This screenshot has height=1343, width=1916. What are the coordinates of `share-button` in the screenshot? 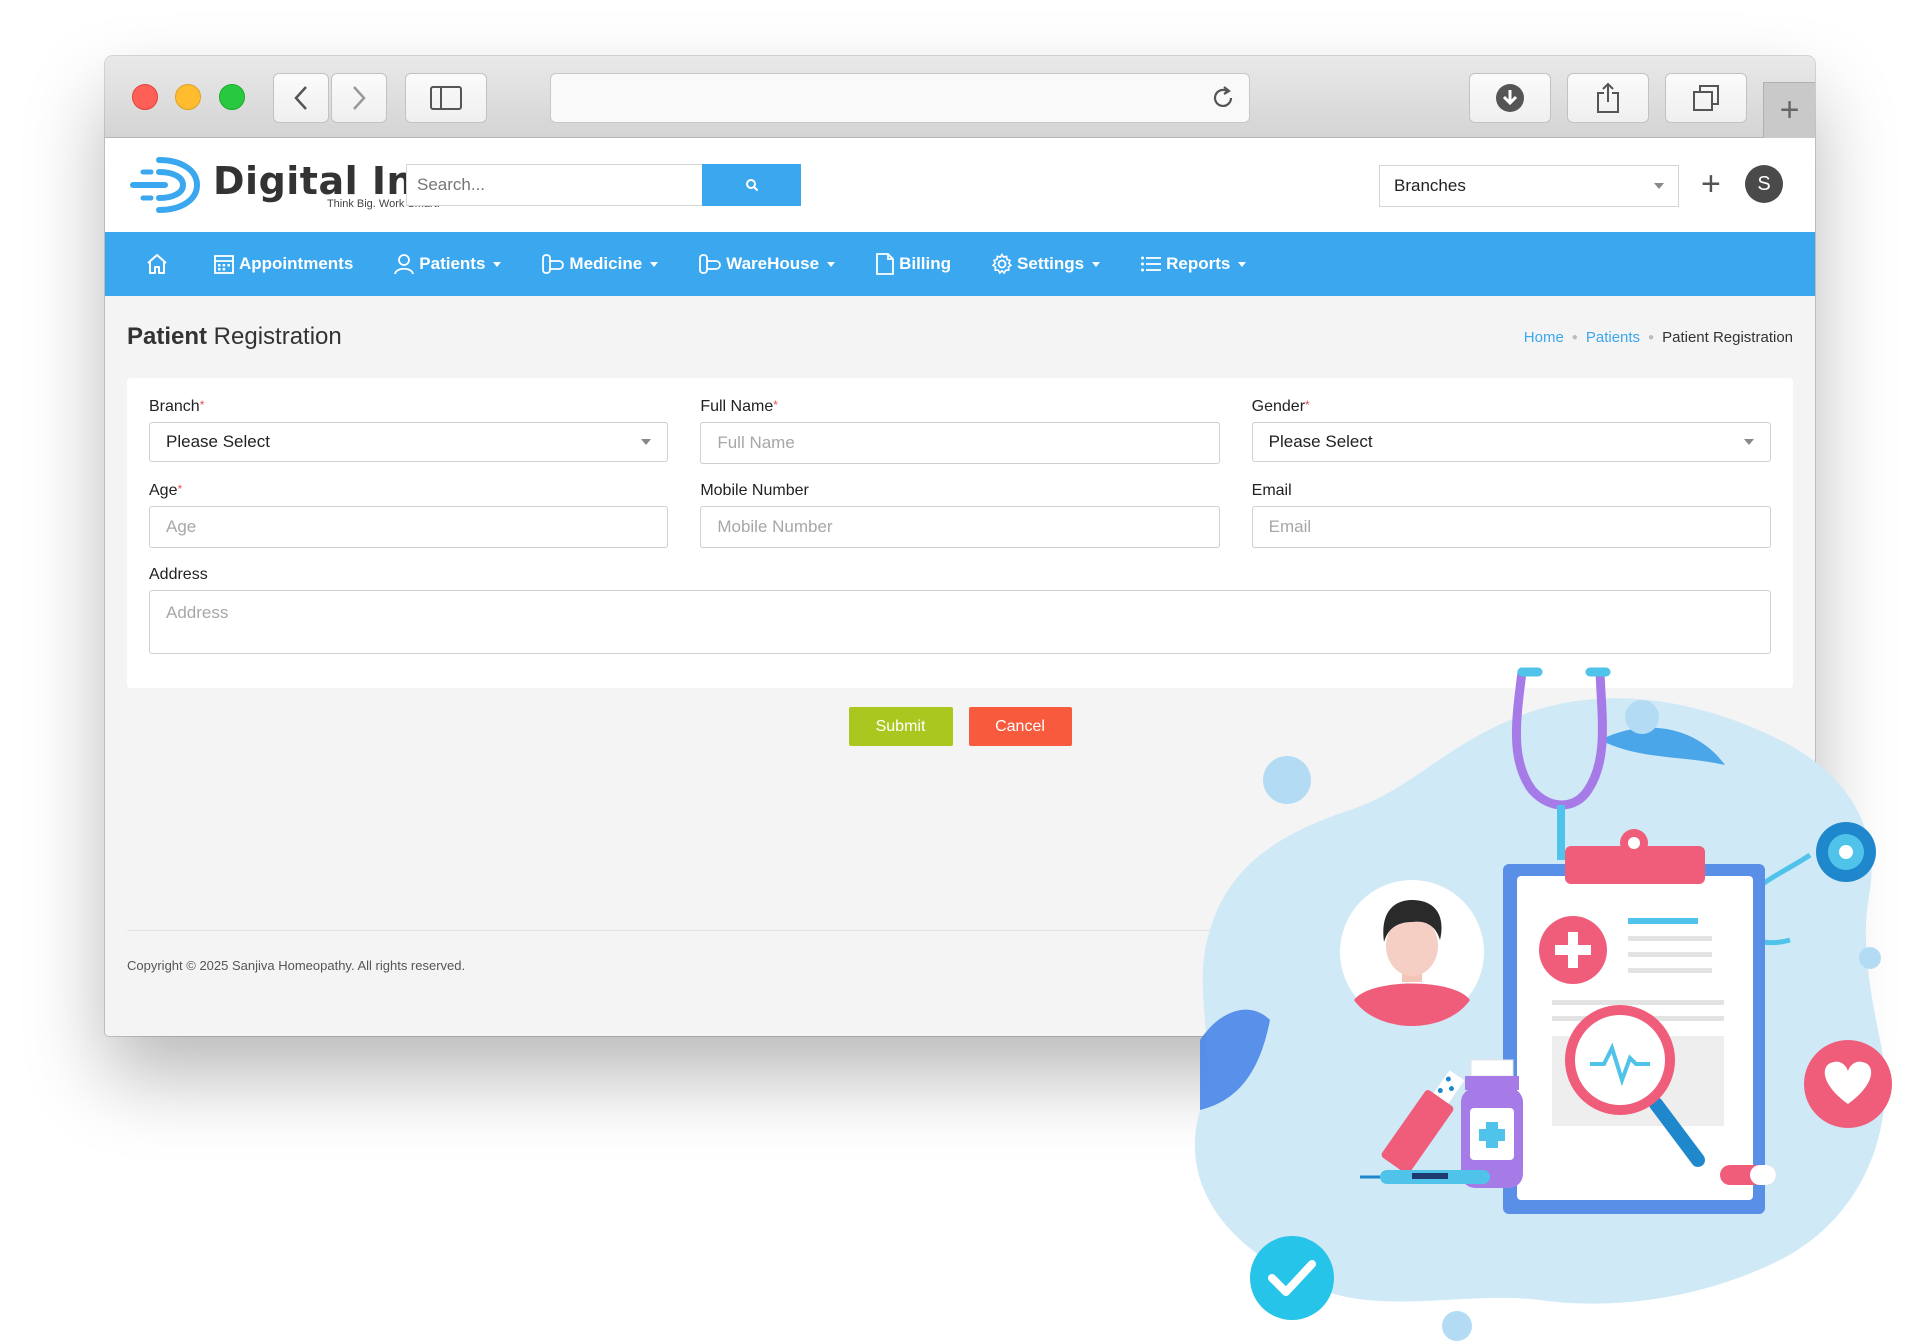 It's located at (1608, 98).